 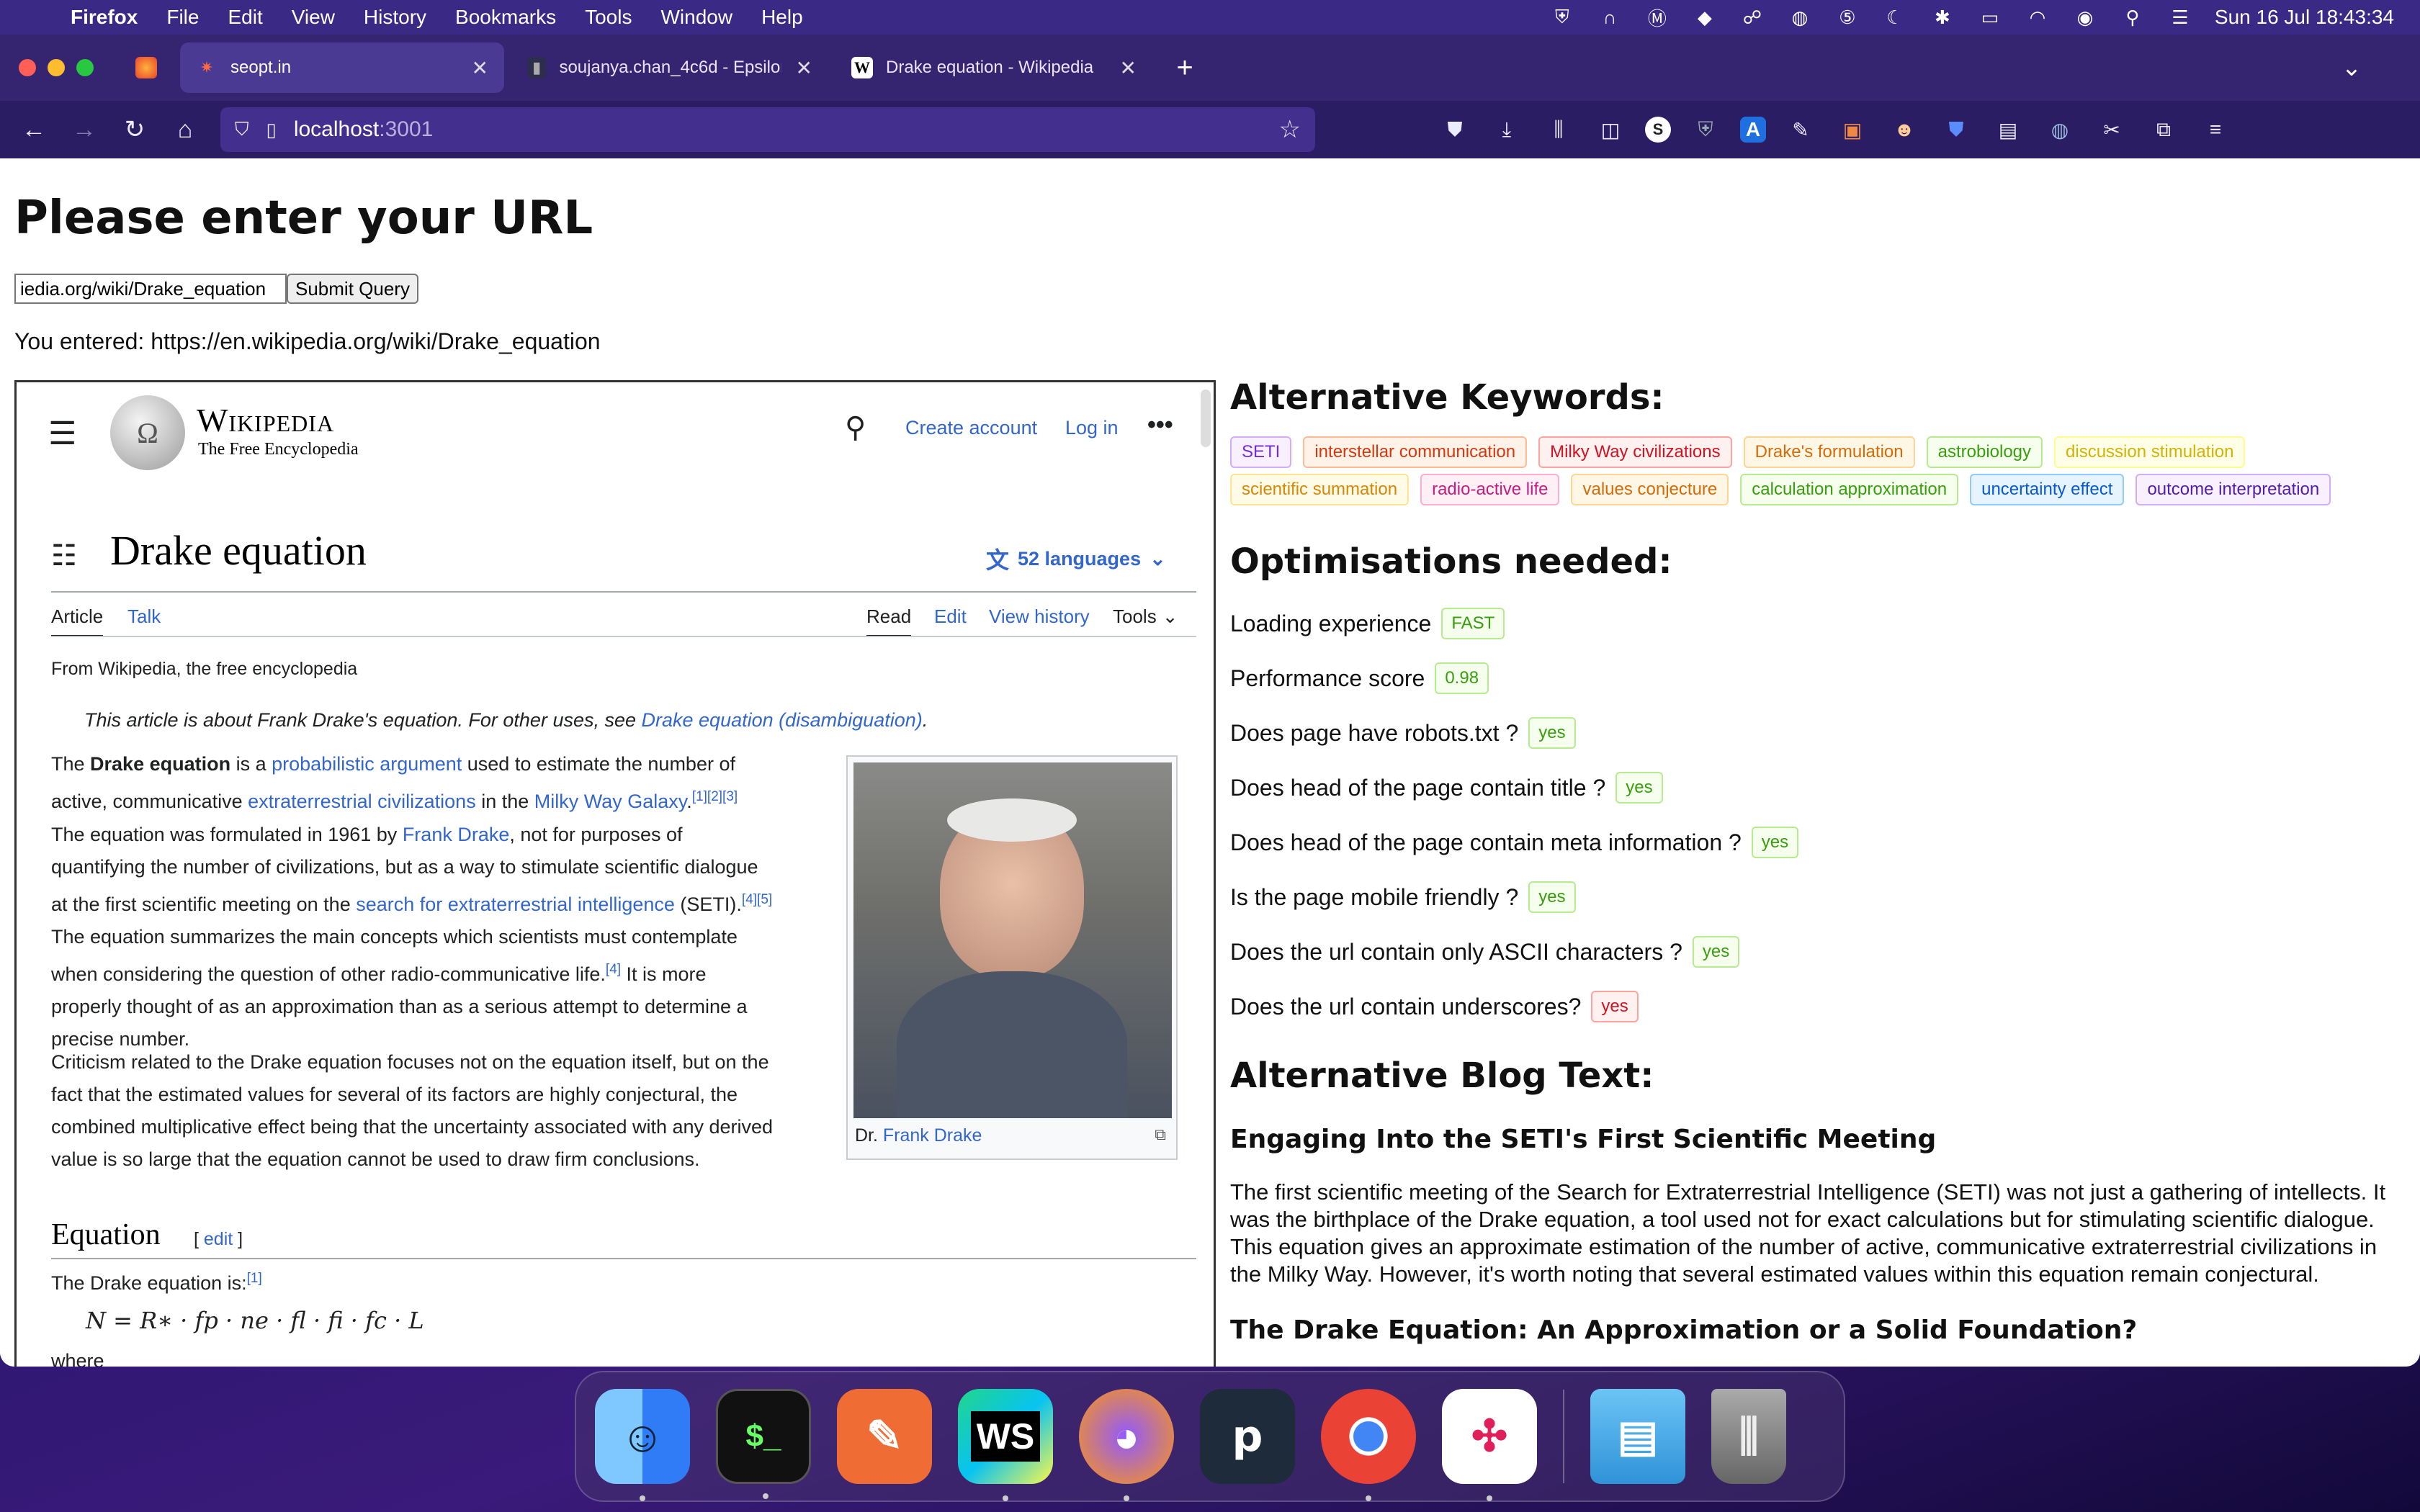 What do you see at coordinates (64, 555) in the screenshot?
I see `table-of-contents-icon: ☷` at bounding box center [64, 555].